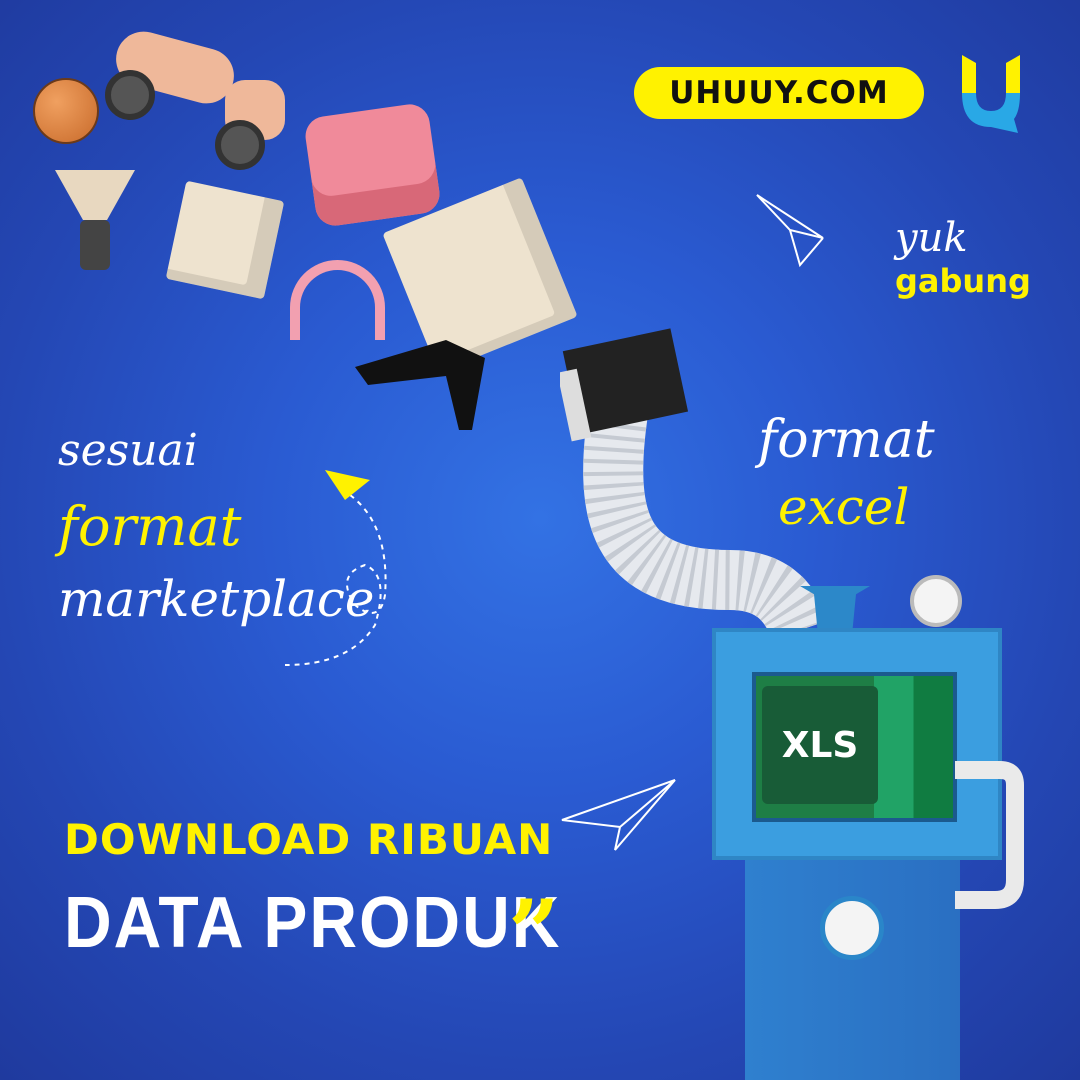 Image resolution: width=1080 pixels, height=1080 pixels. What do you see at coordinates (936, 601) in the screenshot?
I see `pressure-gauge-top` at bounding box center [936, 601].